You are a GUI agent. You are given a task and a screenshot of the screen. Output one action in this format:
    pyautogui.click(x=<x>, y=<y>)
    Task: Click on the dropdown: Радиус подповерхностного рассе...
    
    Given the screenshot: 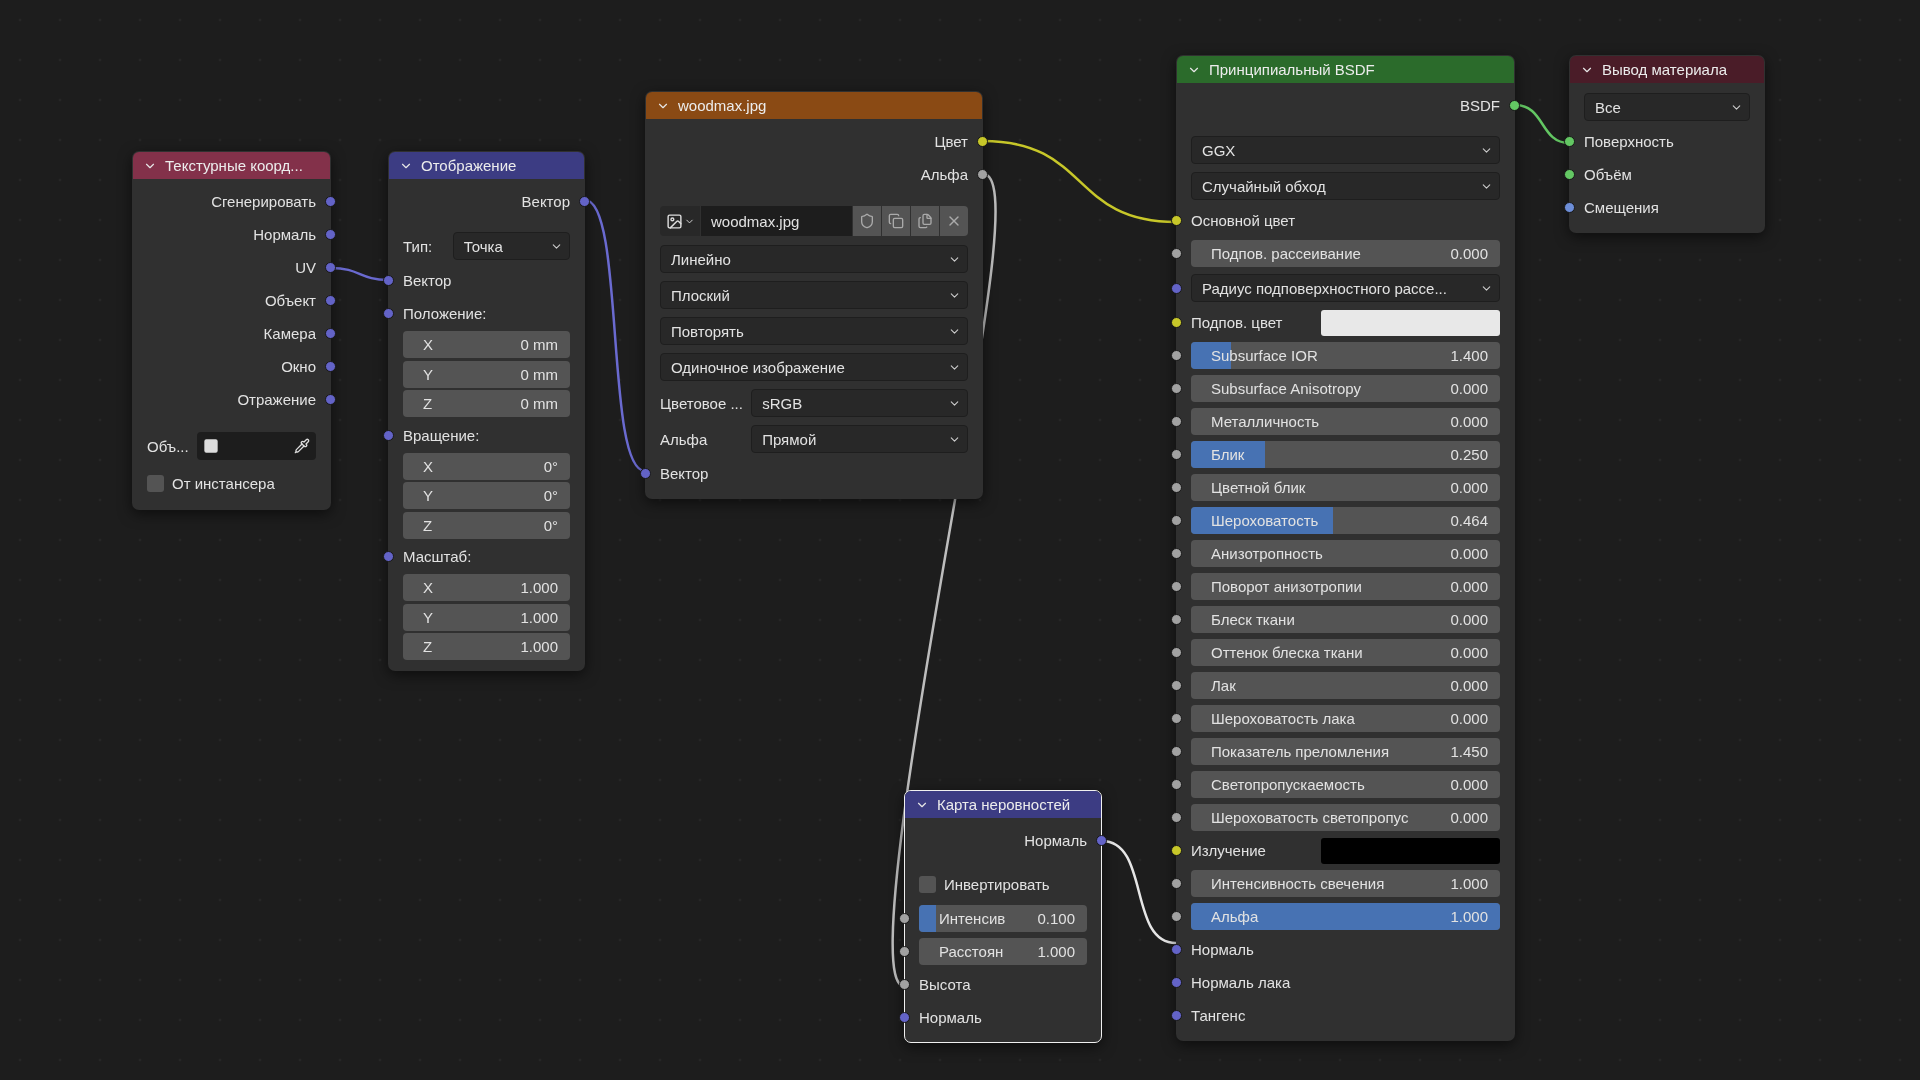 What is the action you would take?
    pyautogui.click(x=1345, y=288)
    